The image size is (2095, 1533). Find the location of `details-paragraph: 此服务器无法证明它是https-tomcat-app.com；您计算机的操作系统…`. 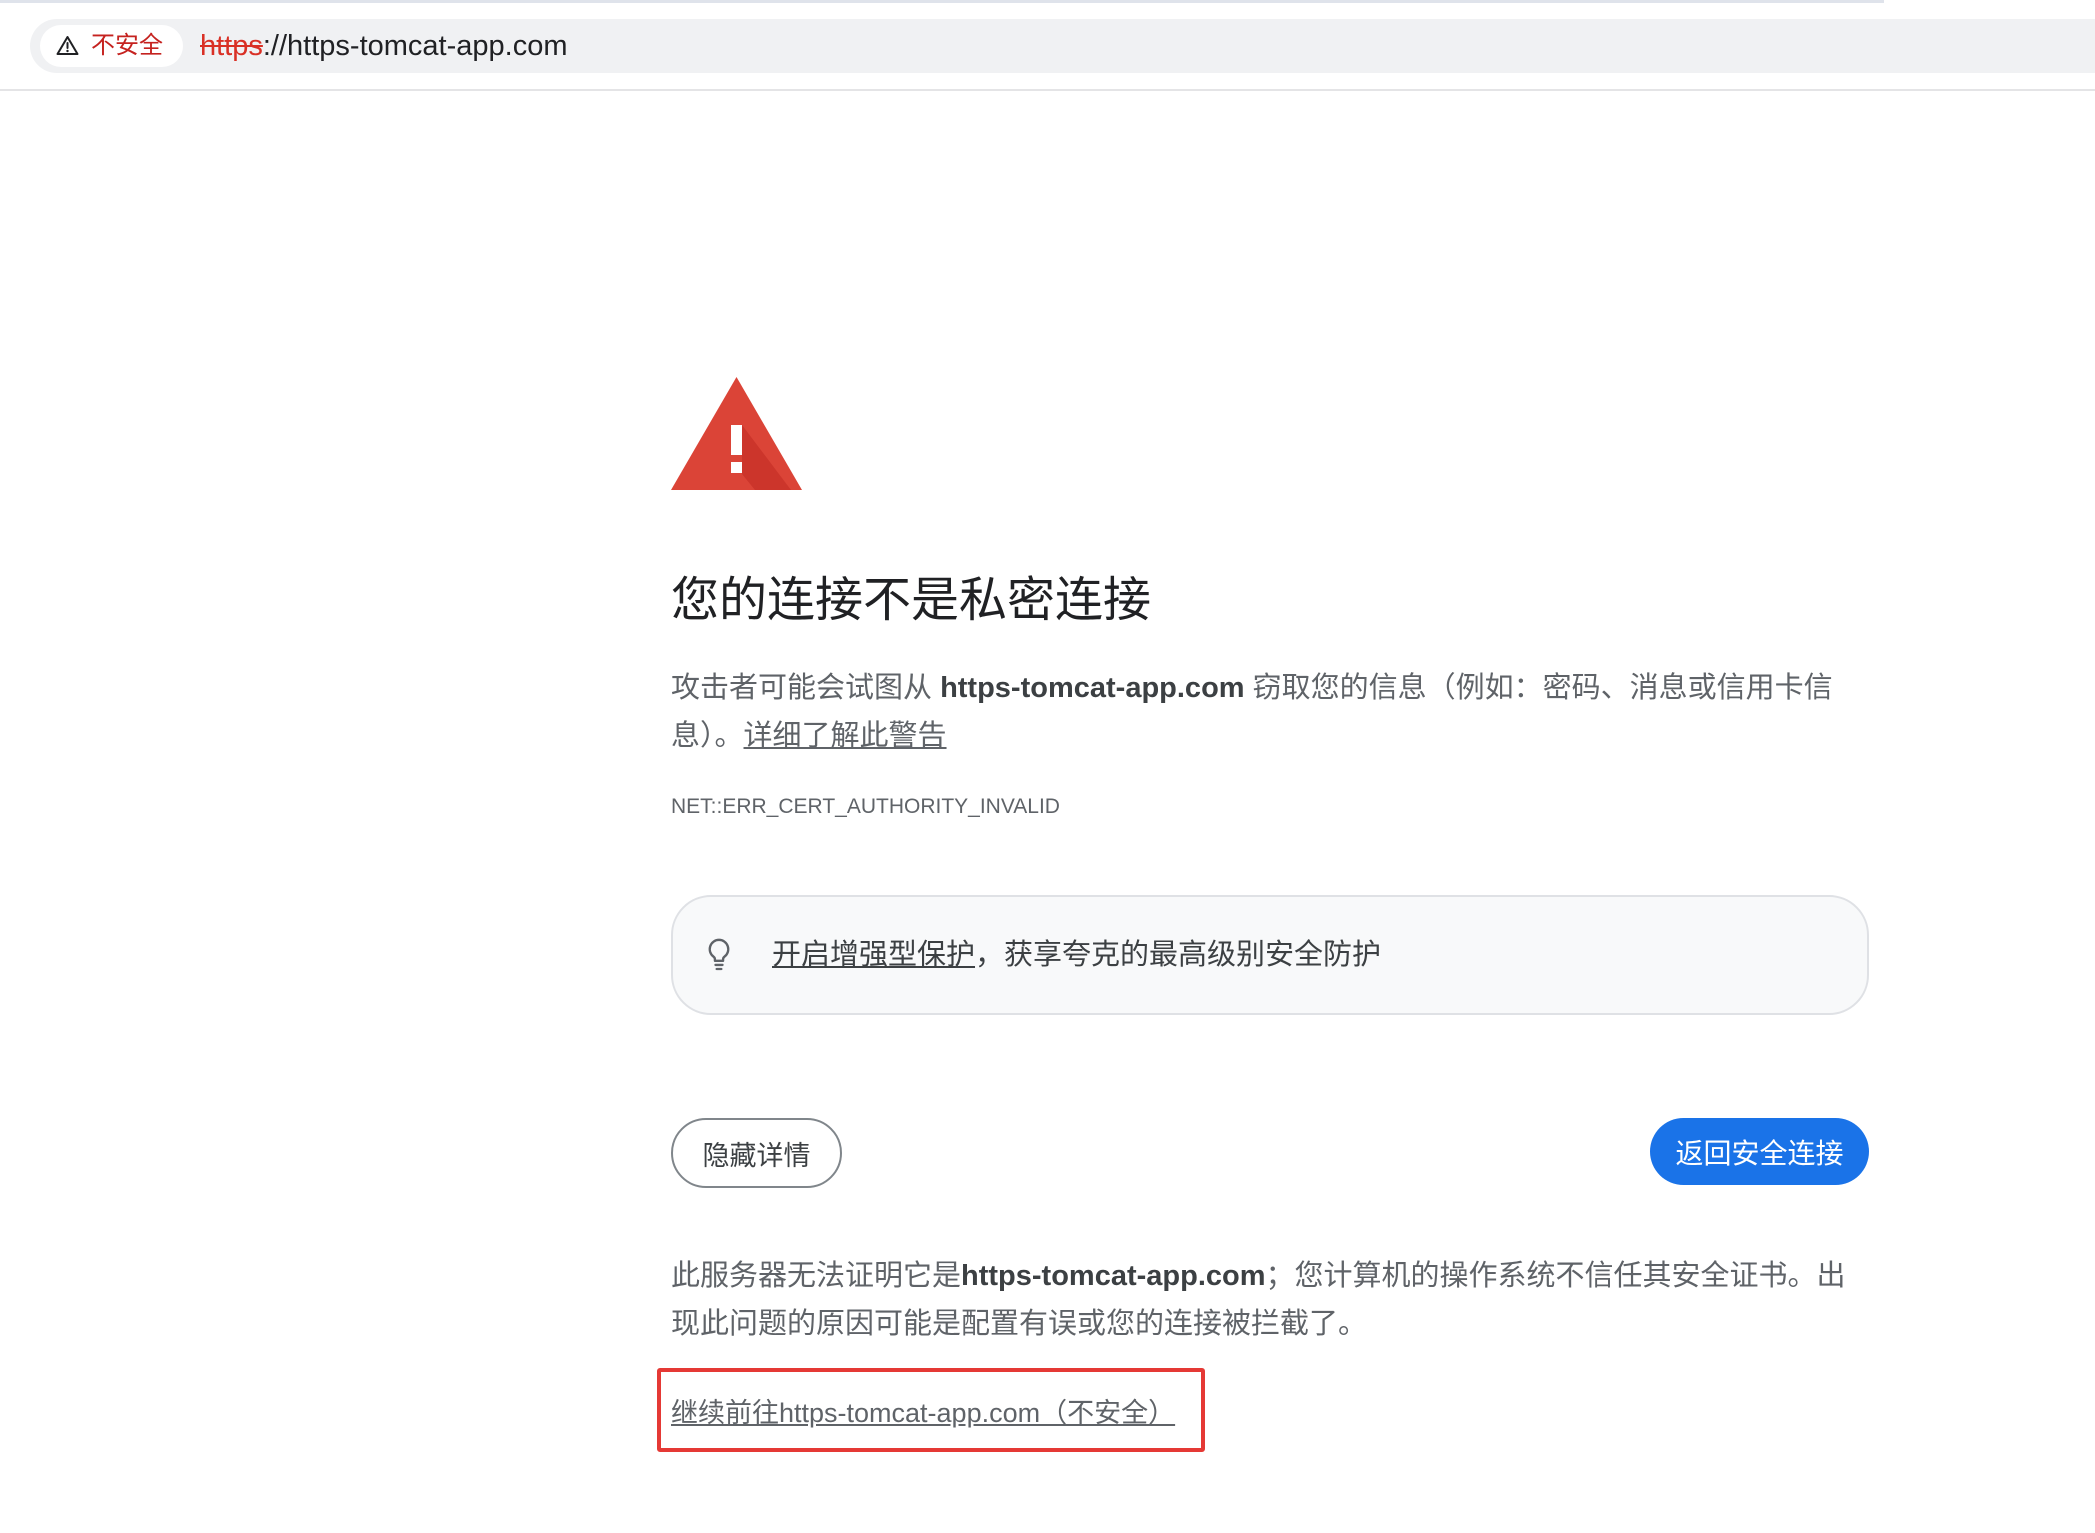

details-paragraph: 此服务器无法证明它是https-tomcat-app.com；您计算机的操作系统… is located at coordinates (1270, 1300).